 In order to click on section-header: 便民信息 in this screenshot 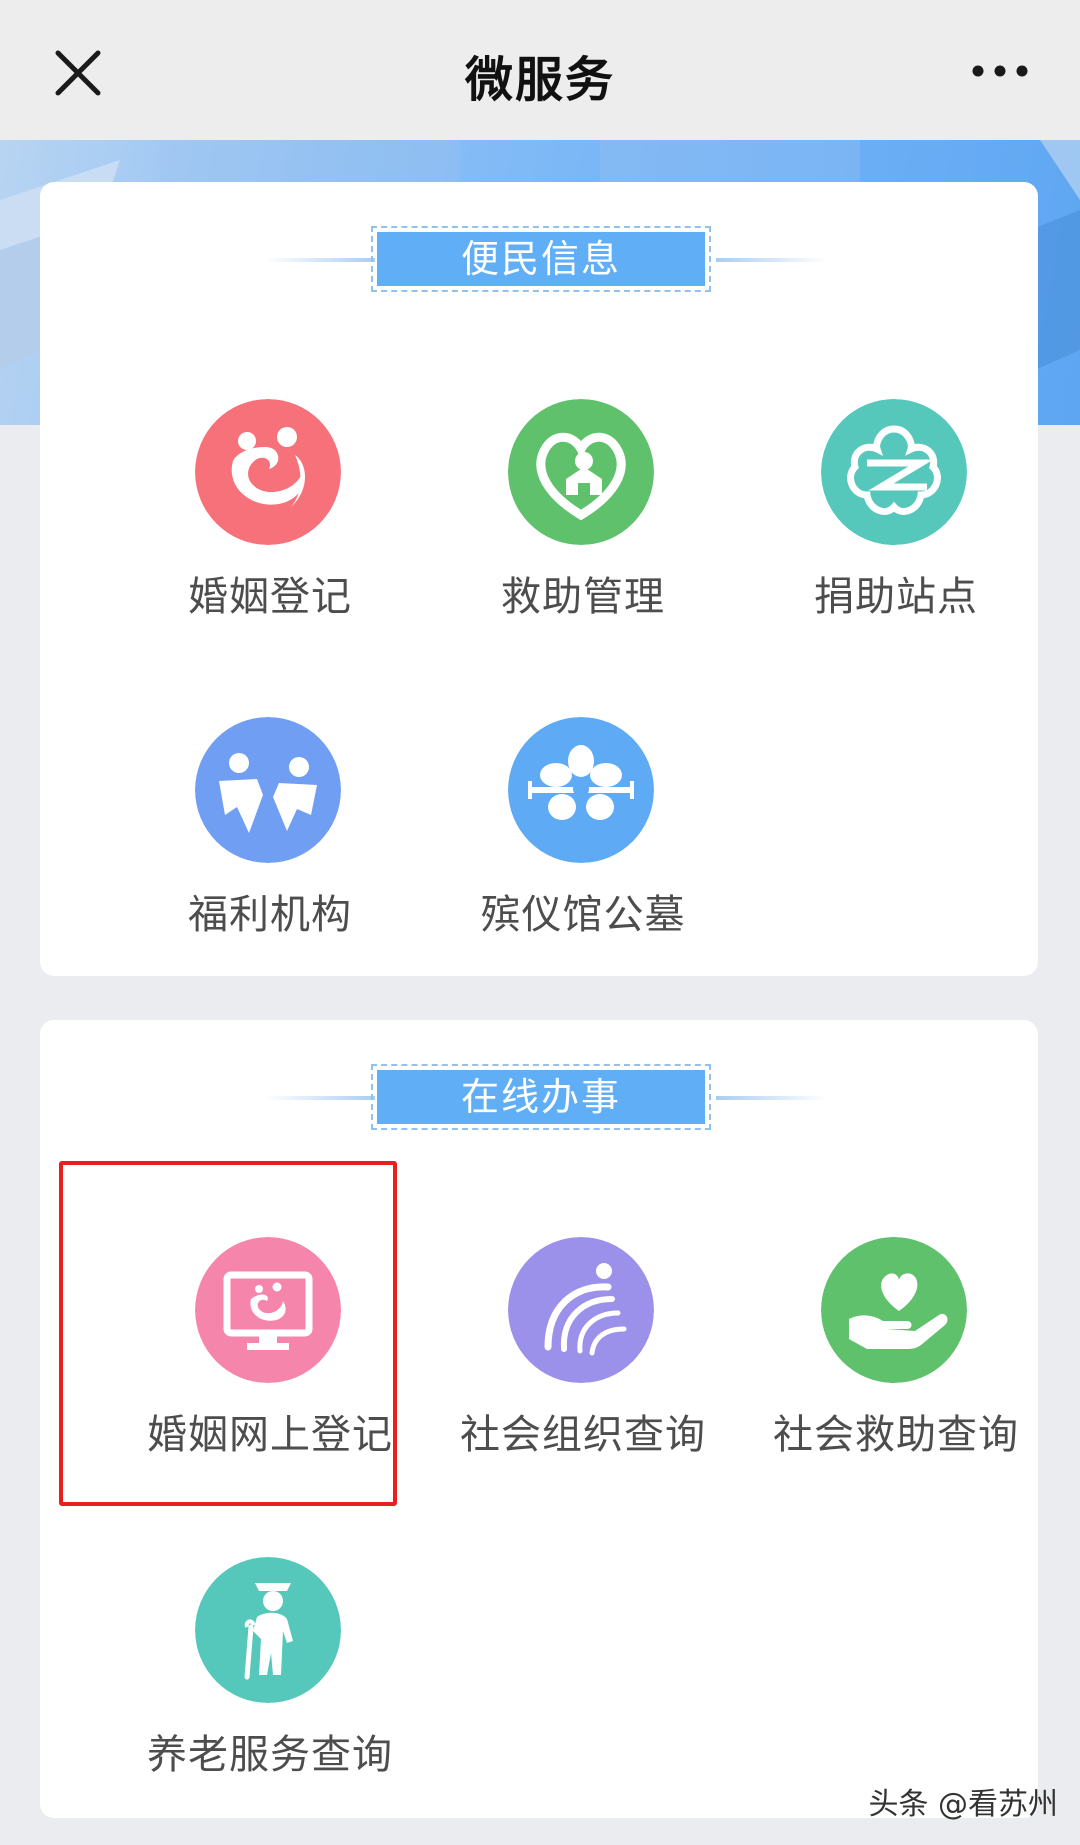, I will do `click(539, 259)`.